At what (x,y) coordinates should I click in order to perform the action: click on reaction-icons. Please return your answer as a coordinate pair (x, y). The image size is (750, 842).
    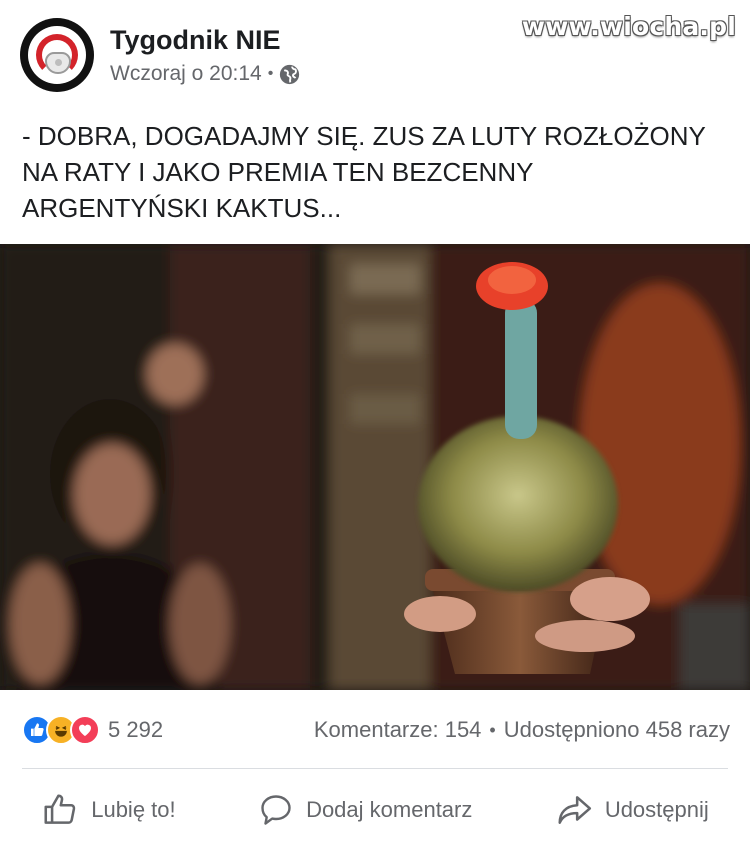
    Looking at the image, I should click on (61, 730).